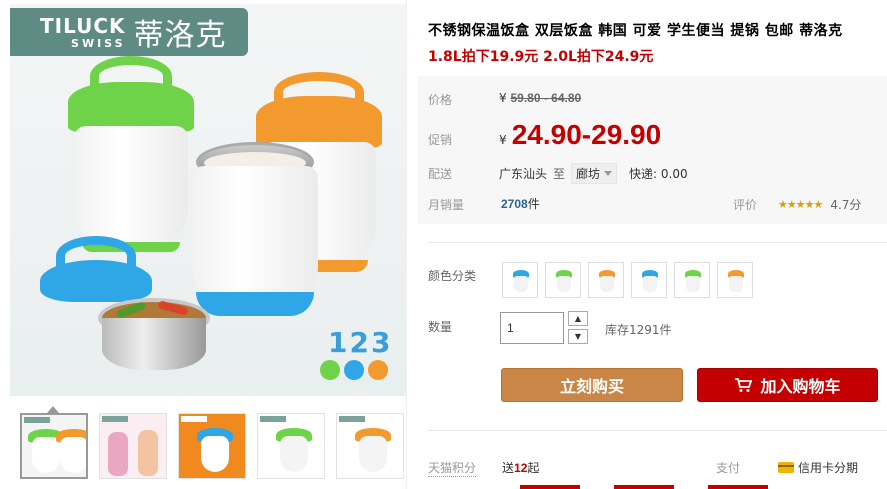  What do you see at coordinates (131, 156) in the screenshot?
I see `green-lunchbox` at bounding box center [131, 156].